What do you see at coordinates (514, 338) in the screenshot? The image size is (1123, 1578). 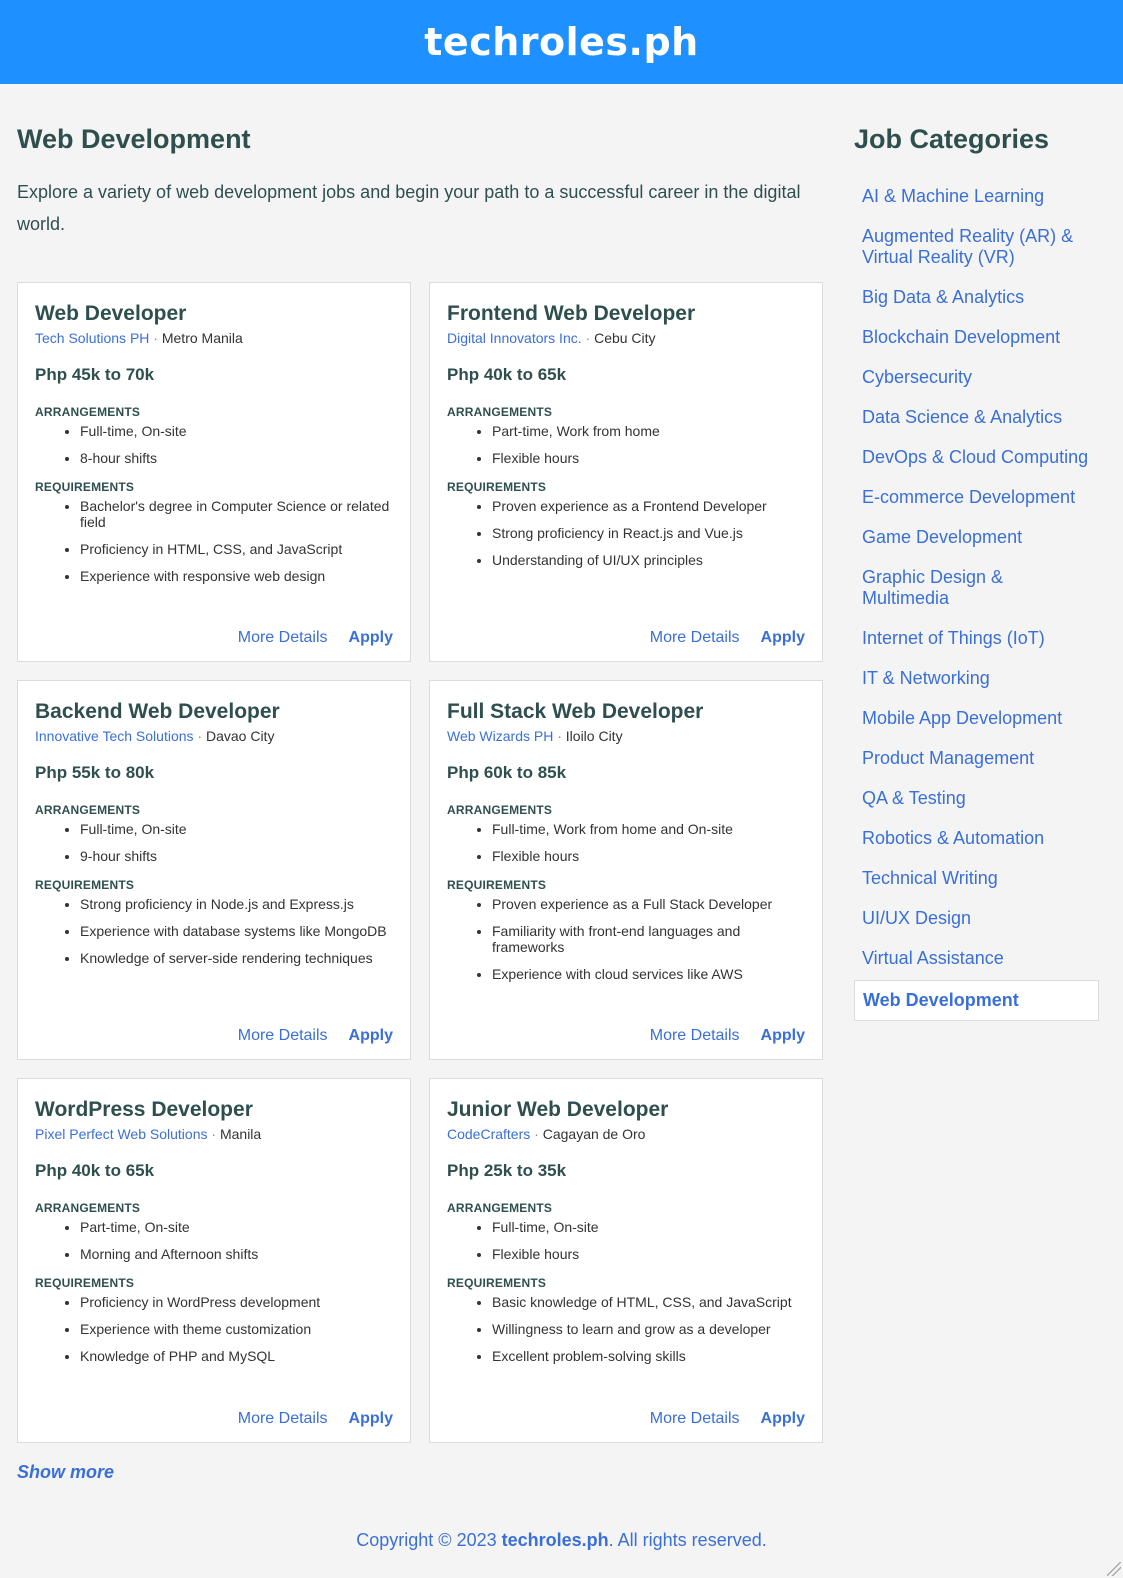 I see `company-link: Digital Innovators Inc.` at bounding box center [514, 338].